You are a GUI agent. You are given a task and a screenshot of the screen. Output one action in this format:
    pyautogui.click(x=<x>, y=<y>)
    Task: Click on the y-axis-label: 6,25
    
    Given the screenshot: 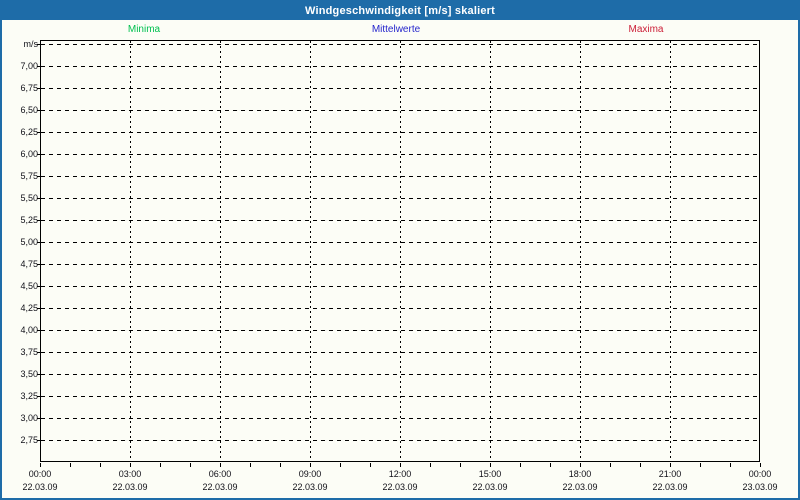 What is the action you would take?
    pyautogui.click(x=29, y=132)
    